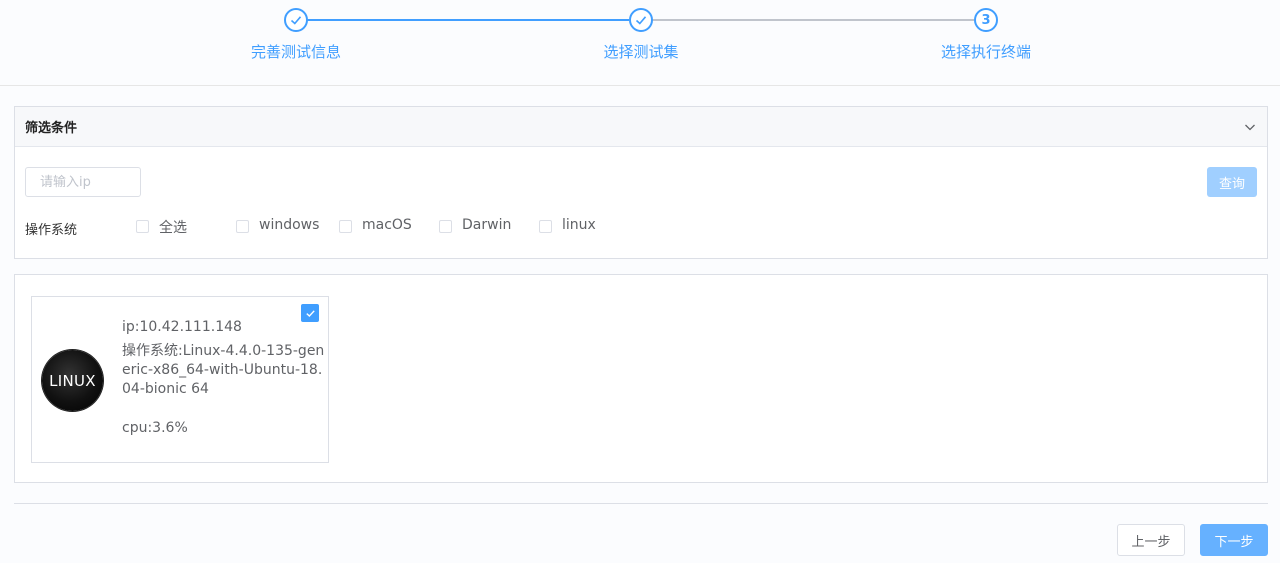 This screenshot has height=563, width=1280. Describe the element at coordinates (289, 225) in the screenshot. I see `windows-label: windows` at that location.